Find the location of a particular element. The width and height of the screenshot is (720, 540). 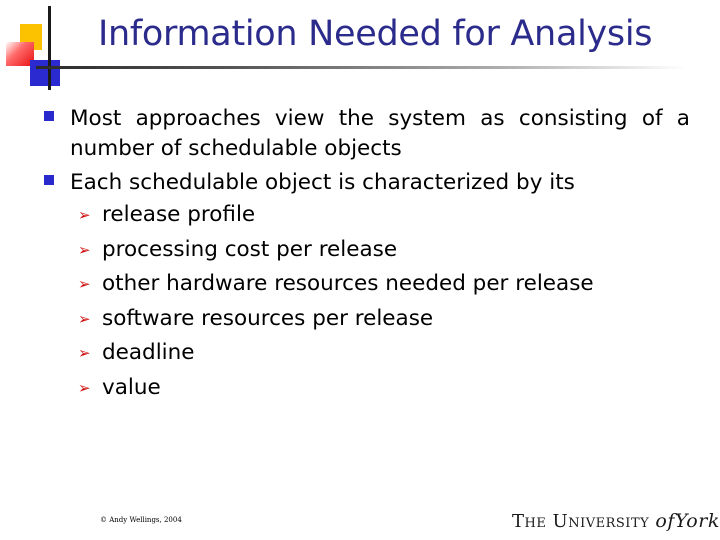

sub-bullet-item: ➢ software resources per release is located at coordinates (360, 319).